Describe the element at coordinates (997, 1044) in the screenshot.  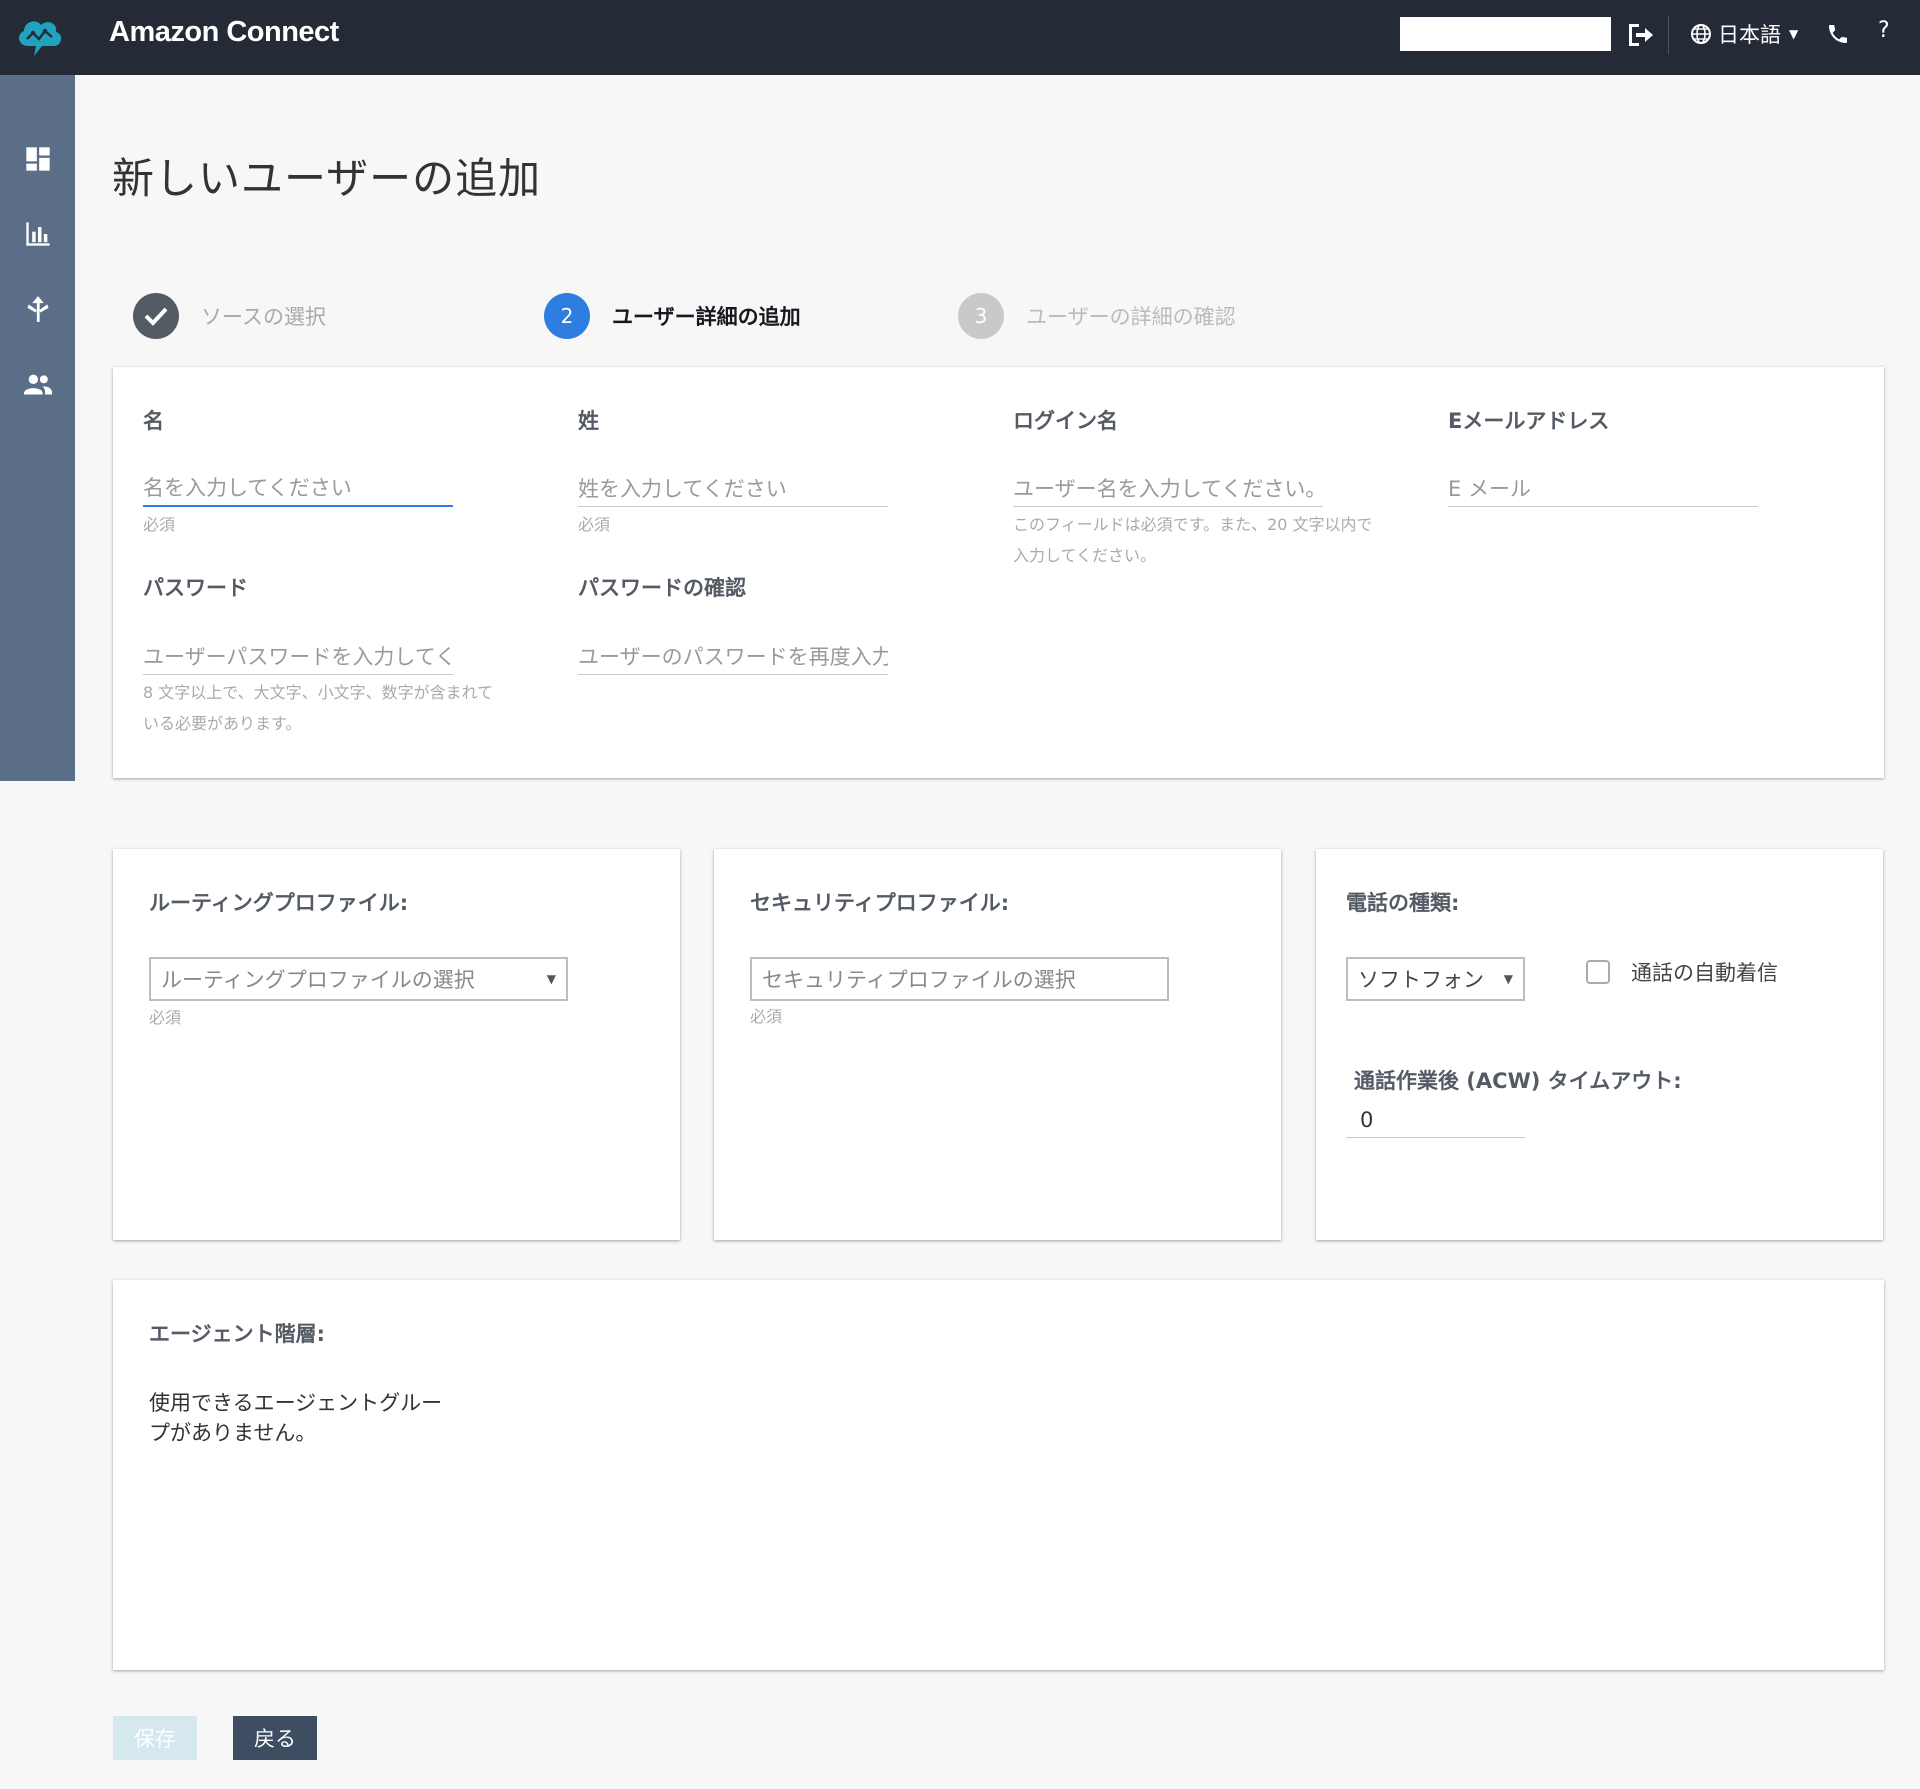
I see `security-profile-card: セキュリティプロファイル: セキュリティプロファイルの選択 必須` at that location.